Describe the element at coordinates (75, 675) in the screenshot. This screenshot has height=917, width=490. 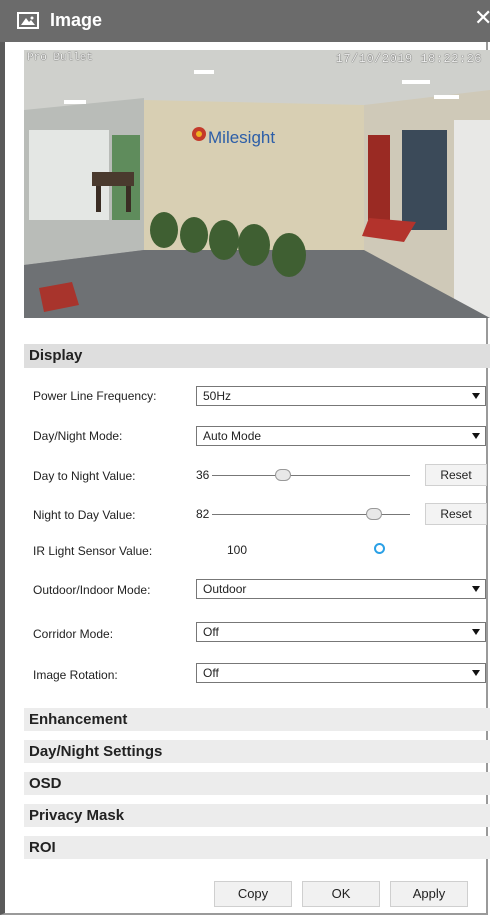
I see `image-rotation-label: Image Rotation:` at that location.